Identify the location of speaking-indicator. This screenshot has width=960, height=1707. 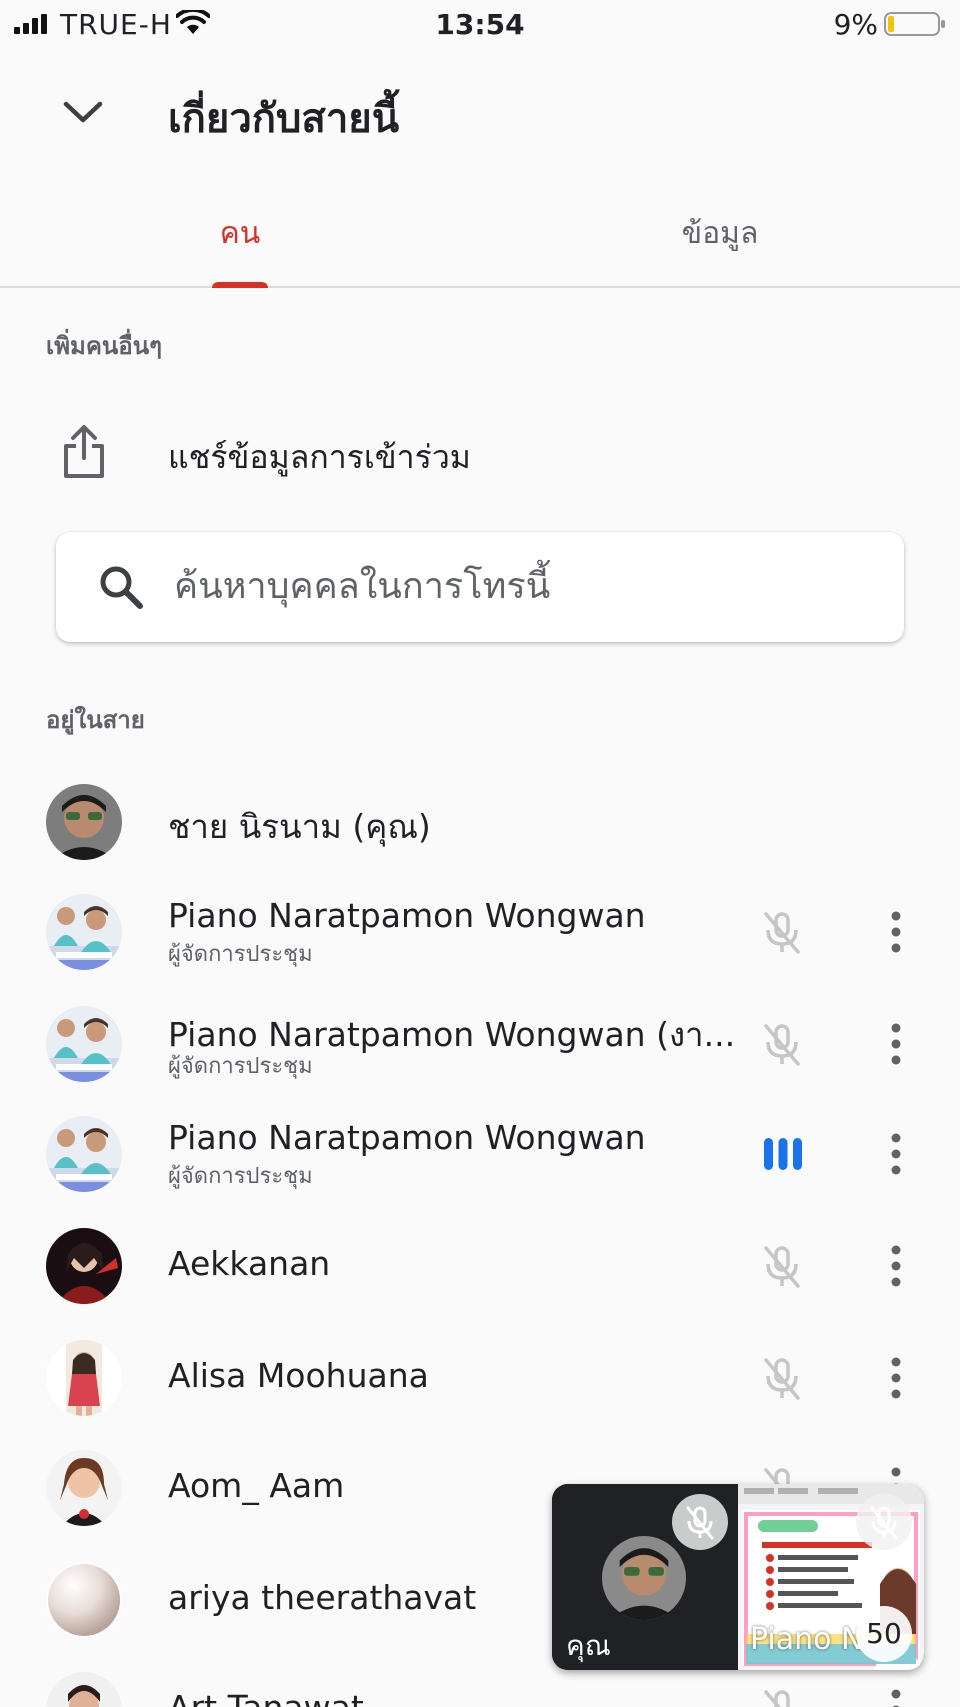
(783, 1154).